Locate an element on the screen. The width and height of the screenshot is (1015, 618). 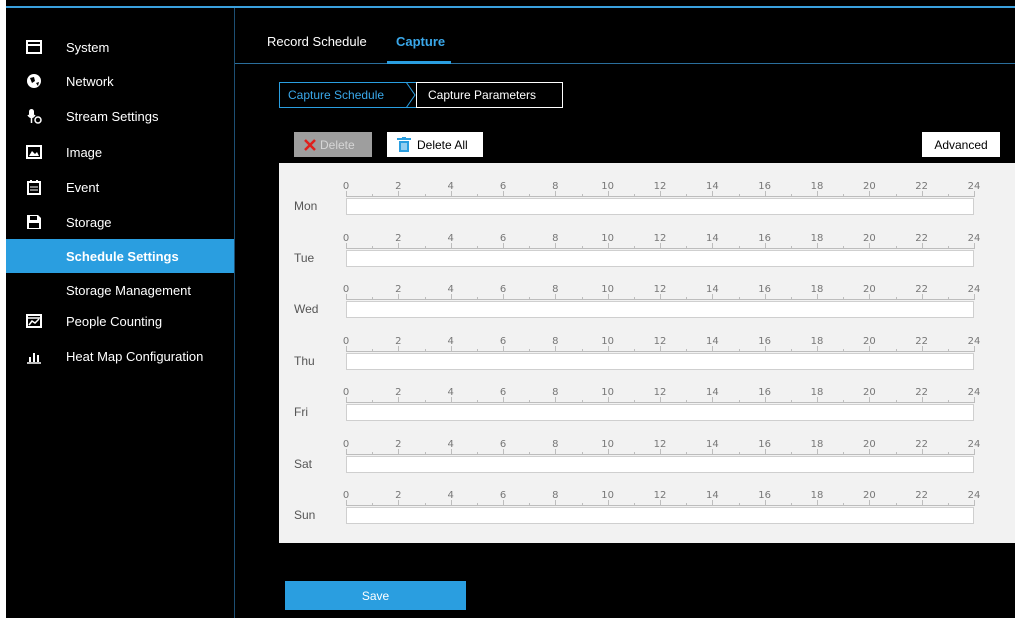
image-icon is located at coordinates (34, 152).